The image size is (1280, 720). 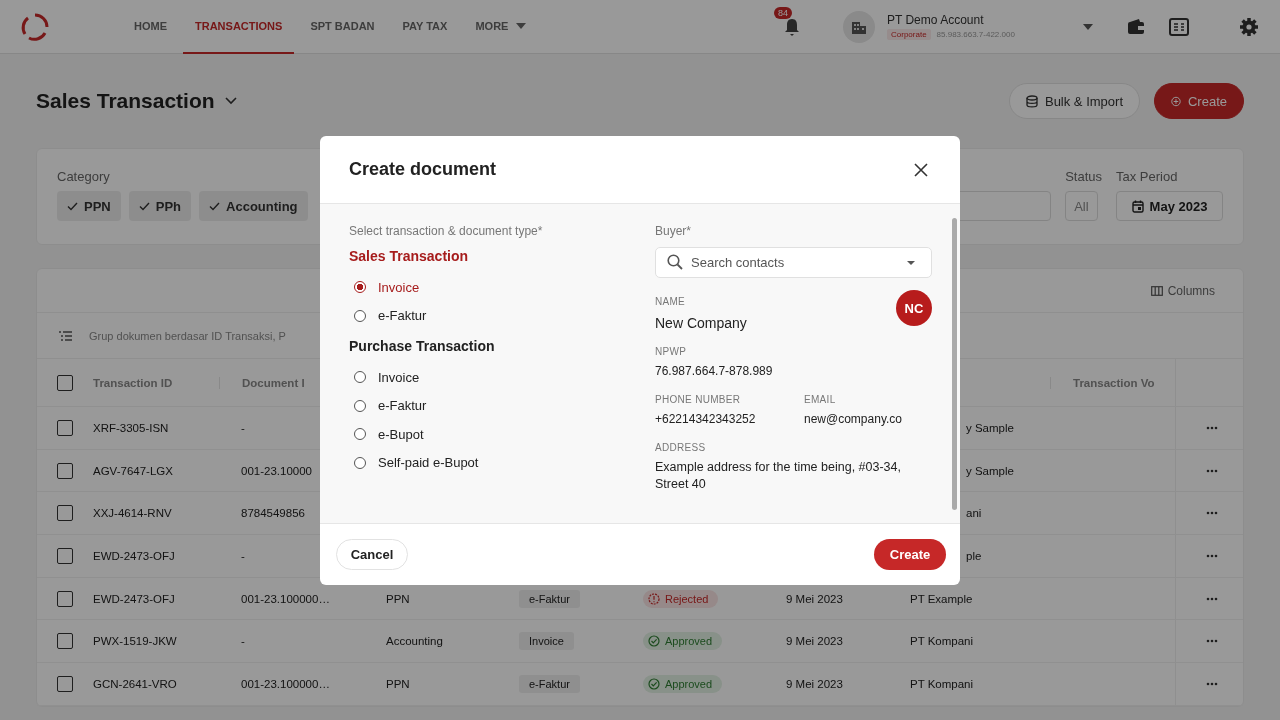 What do you see at coordinates (1249, 26) in the screenshot?
I see `settings-icon` at bounding box center [1249, 26].